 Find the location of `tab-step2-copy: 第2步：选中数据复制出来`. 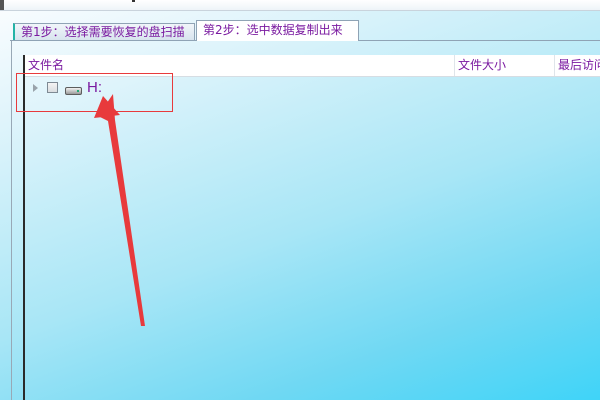

tab-step2-copy: 第2步：选中数据复制出来 is located at coordinates (277, 30).